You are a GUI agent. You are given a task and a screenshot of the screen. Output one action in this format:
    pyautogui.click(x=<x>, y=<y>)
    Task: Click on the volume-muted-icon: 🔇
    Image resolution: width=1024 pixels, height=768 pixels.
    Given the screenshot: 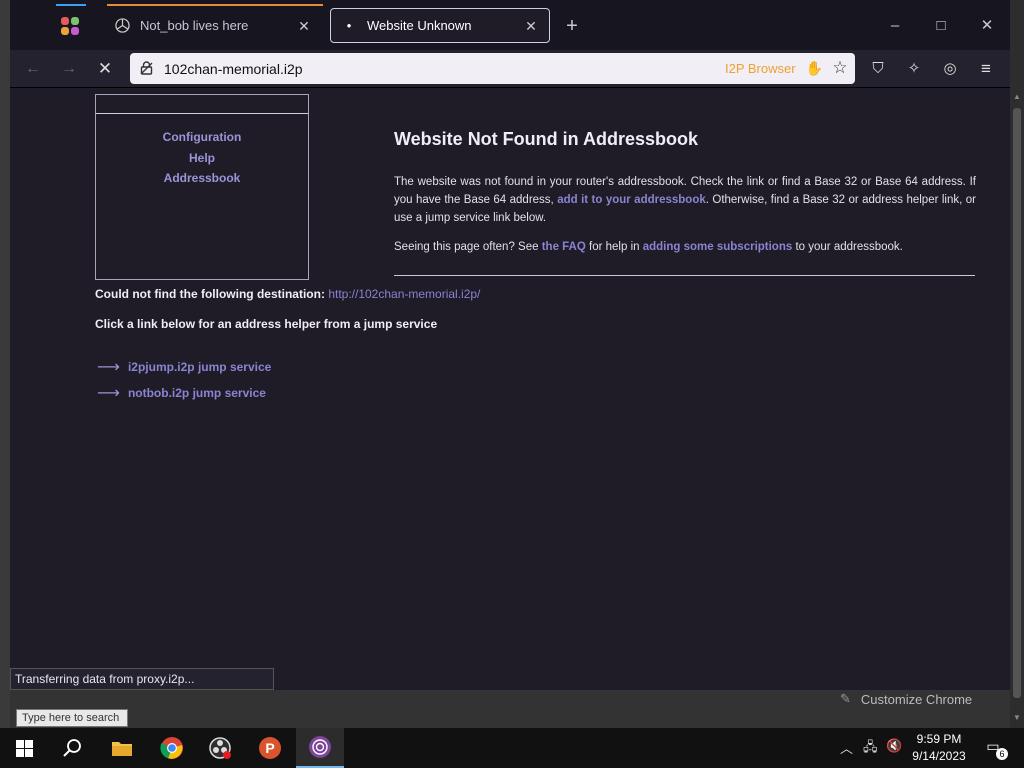 What is the action you would take?
    pyautogui.click(x=894, y=746)
    